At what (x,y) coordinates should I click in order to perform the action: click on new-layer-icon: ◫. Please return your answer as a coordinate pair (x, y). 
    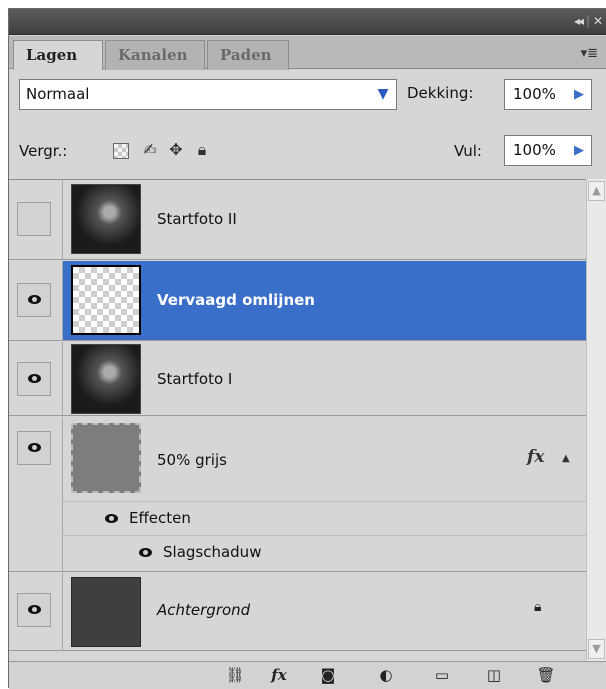
    Looking at the image, I should click on (494, 675).